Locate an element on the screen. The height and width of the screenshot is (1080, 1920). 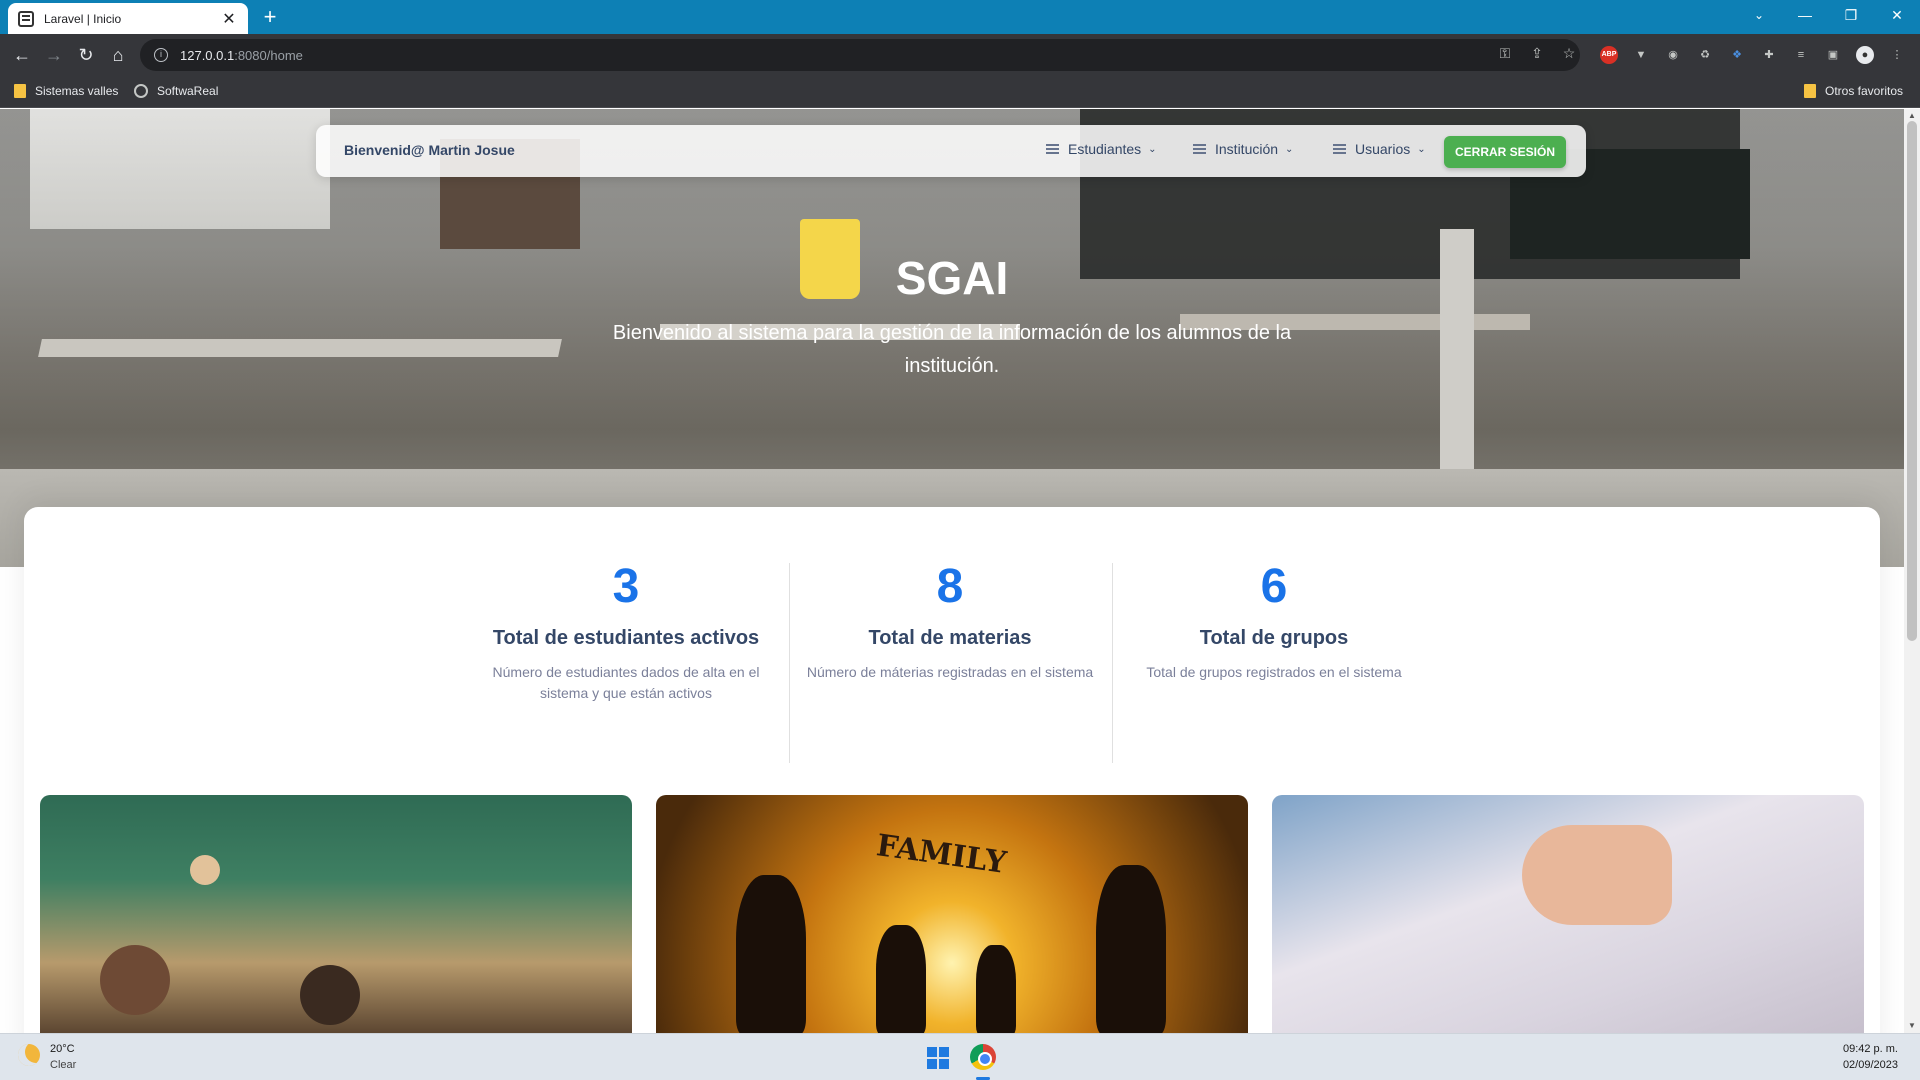
weather-condition: Clear is located at coordinates (63, 1065).